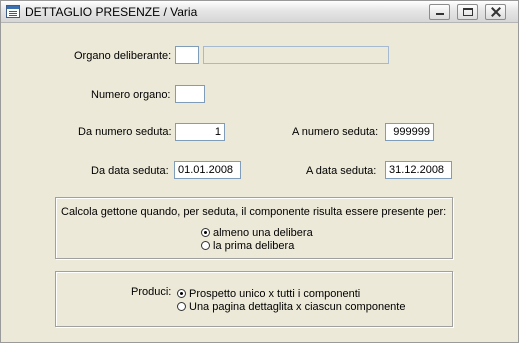 This screenshot has height=343, width=519. What do you see at coordinates (341, 171) in the screenshot?
I see `a-data-seduta-label: A data seduta:` at bounding box center [341, 171].